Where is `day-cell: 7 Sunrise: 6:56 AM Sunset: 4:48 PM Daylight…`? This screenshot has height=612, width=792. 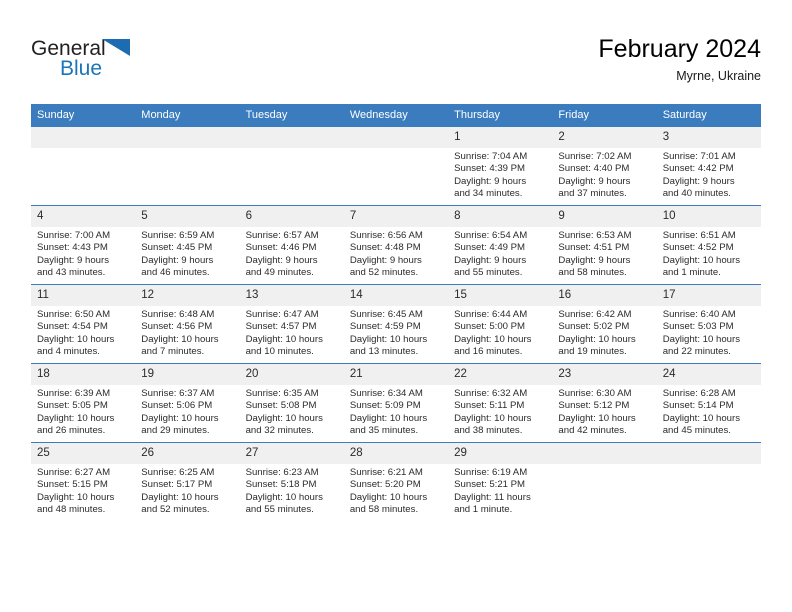 day-cell: 7 Sunrise: 6:56 AM Sunset: 4:48 PM Daylight… is located at coordinates (396, 245).